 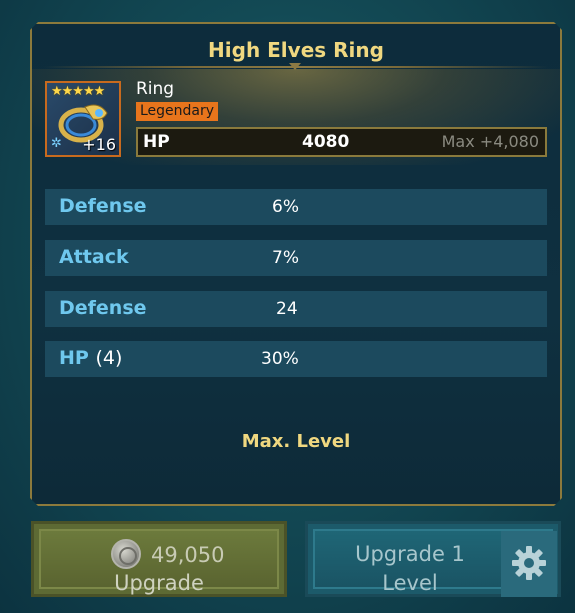 I want to click on silver-coin-icon, so click(x=126, y=554).